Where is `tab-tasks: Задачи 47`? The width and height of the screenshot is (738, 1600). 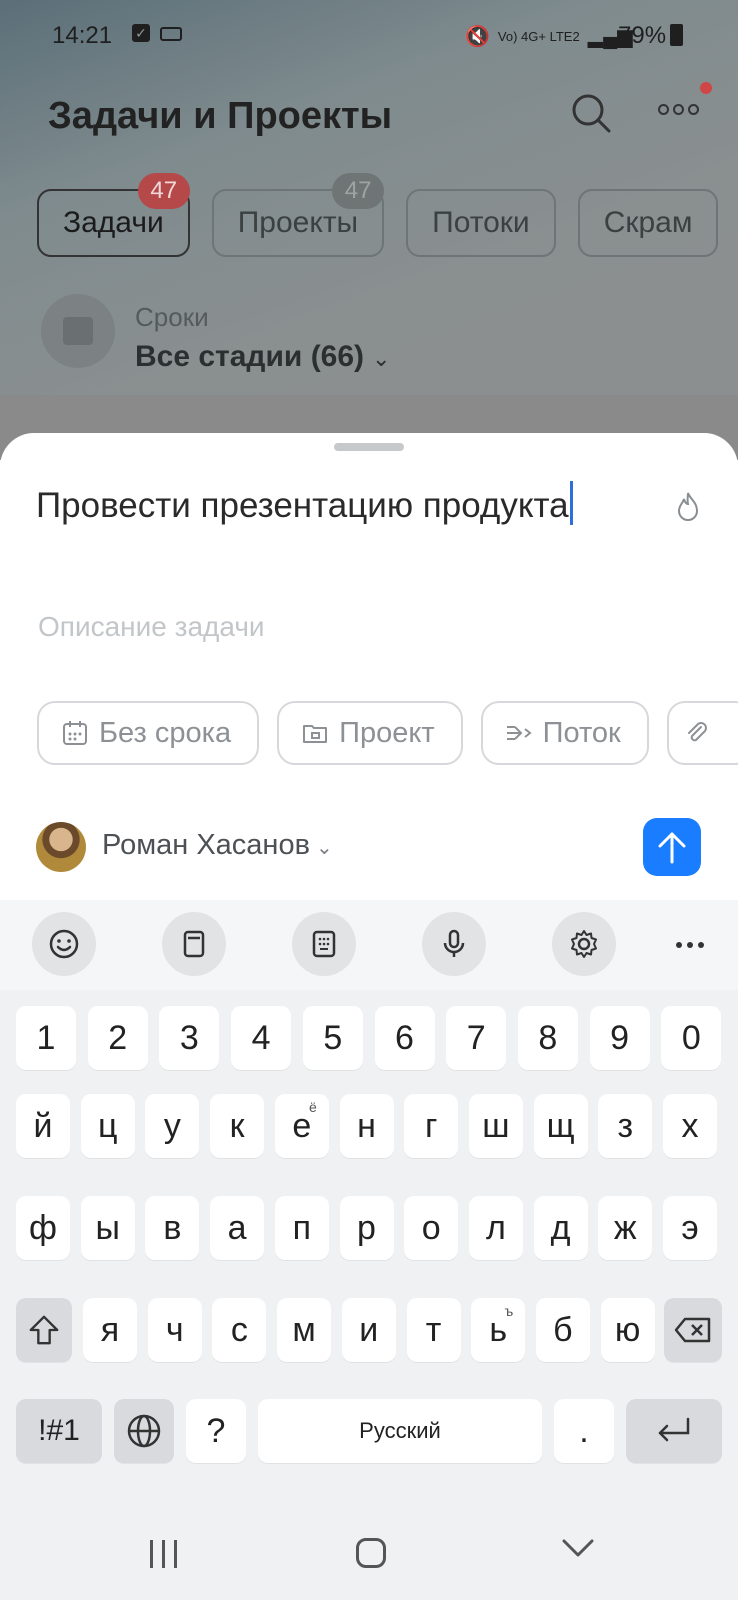
tab-tasks: Задачи 47 is located at coordinates (113, 215).